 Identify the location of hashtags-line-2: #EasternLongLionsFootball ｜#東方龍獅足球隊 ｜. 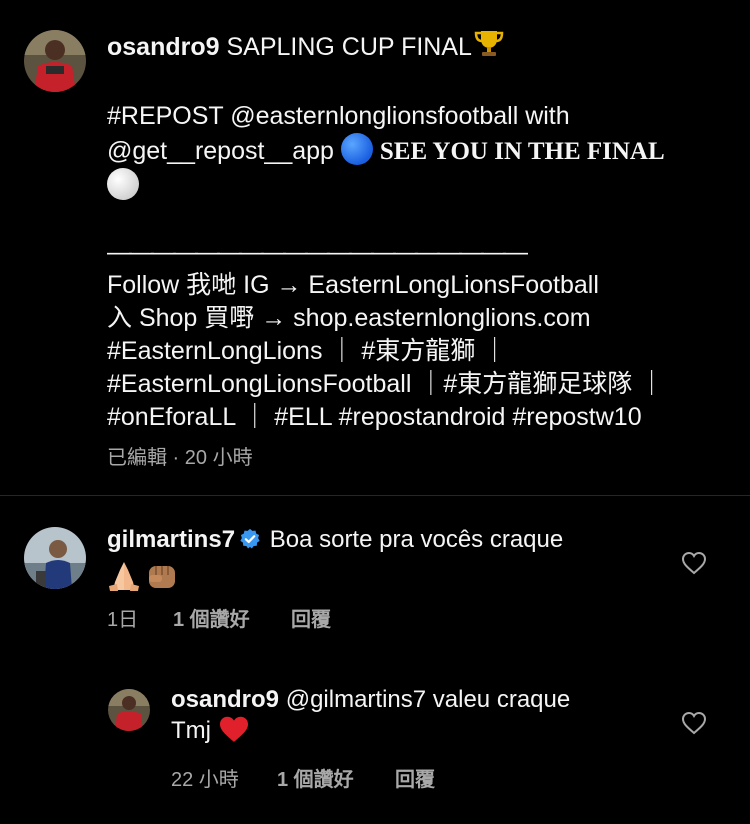
(417, 384).